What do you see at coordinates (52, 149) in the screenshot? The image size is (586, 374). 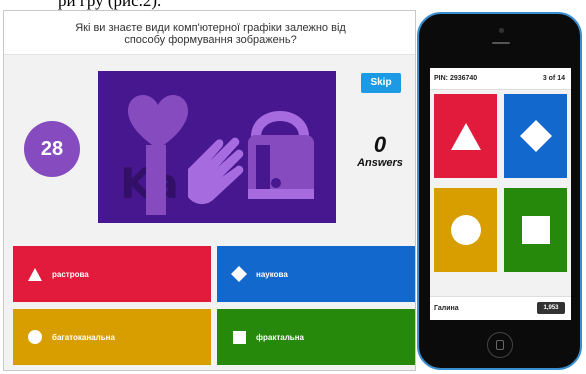 I see `countdown-timer: 28` at bounding box center [52, 149].